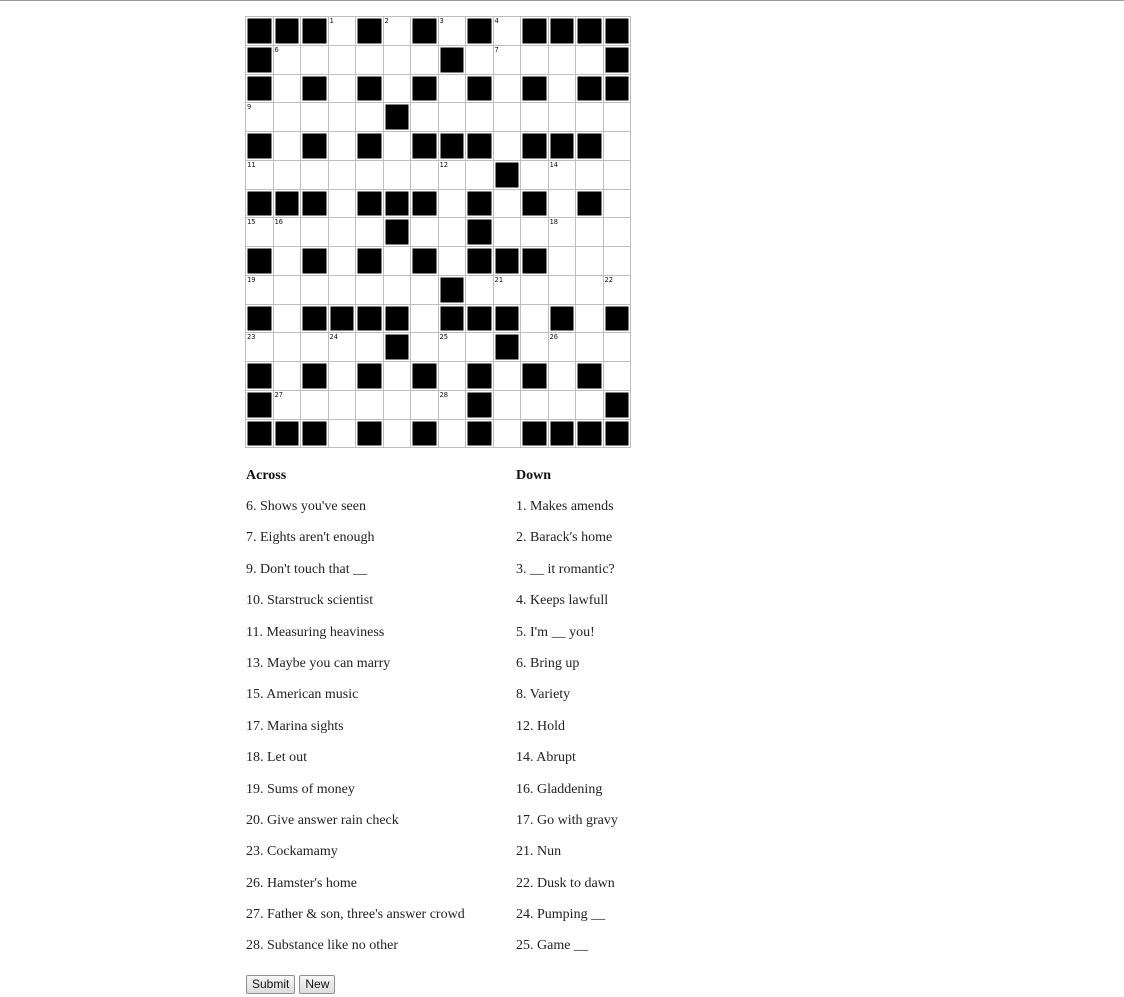  I want to click on letter-cell: 4, so click(507, 31).